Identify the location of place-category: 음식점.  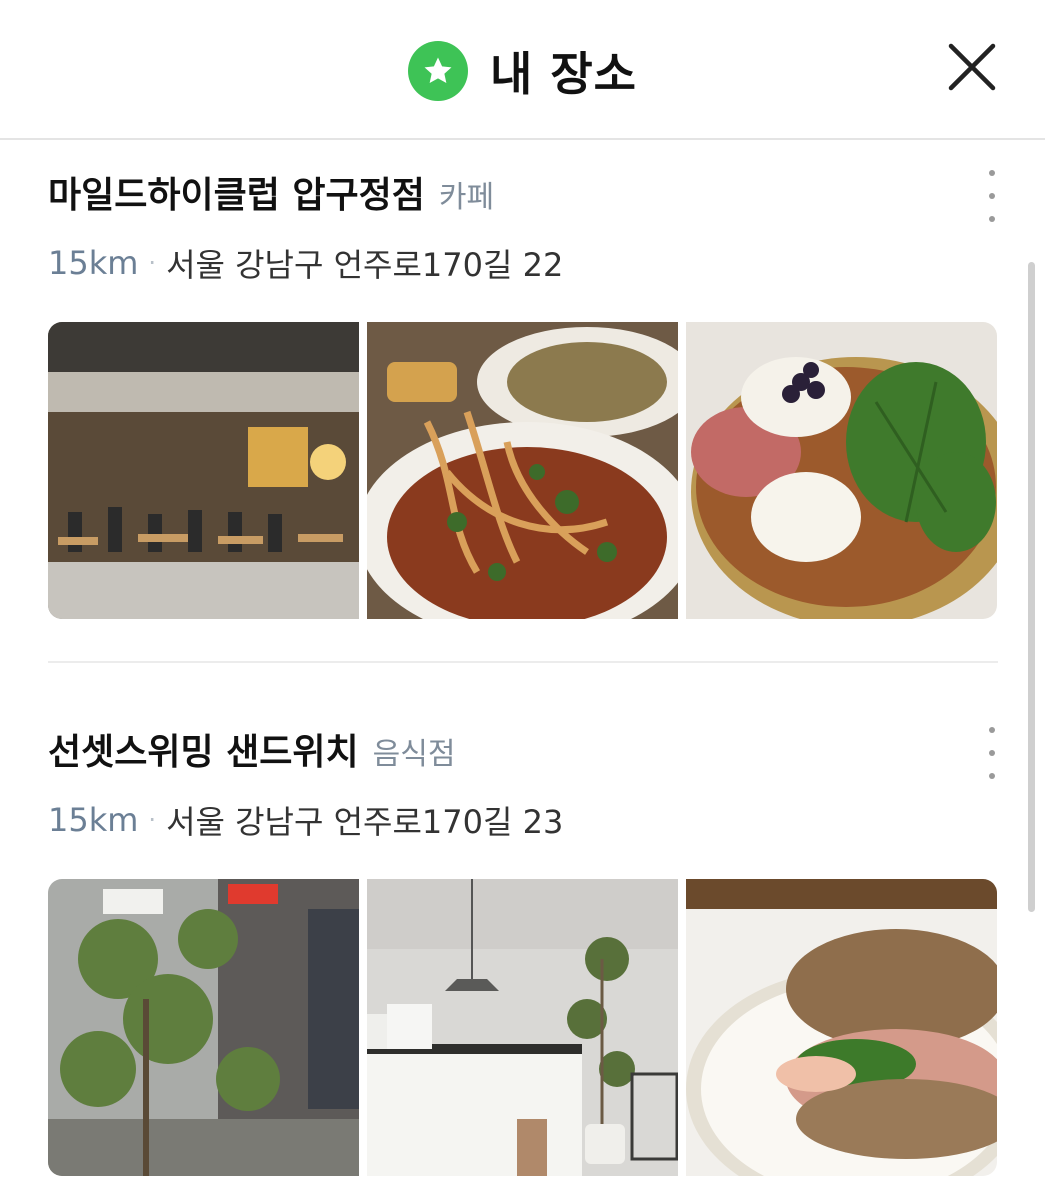
(414, 754).